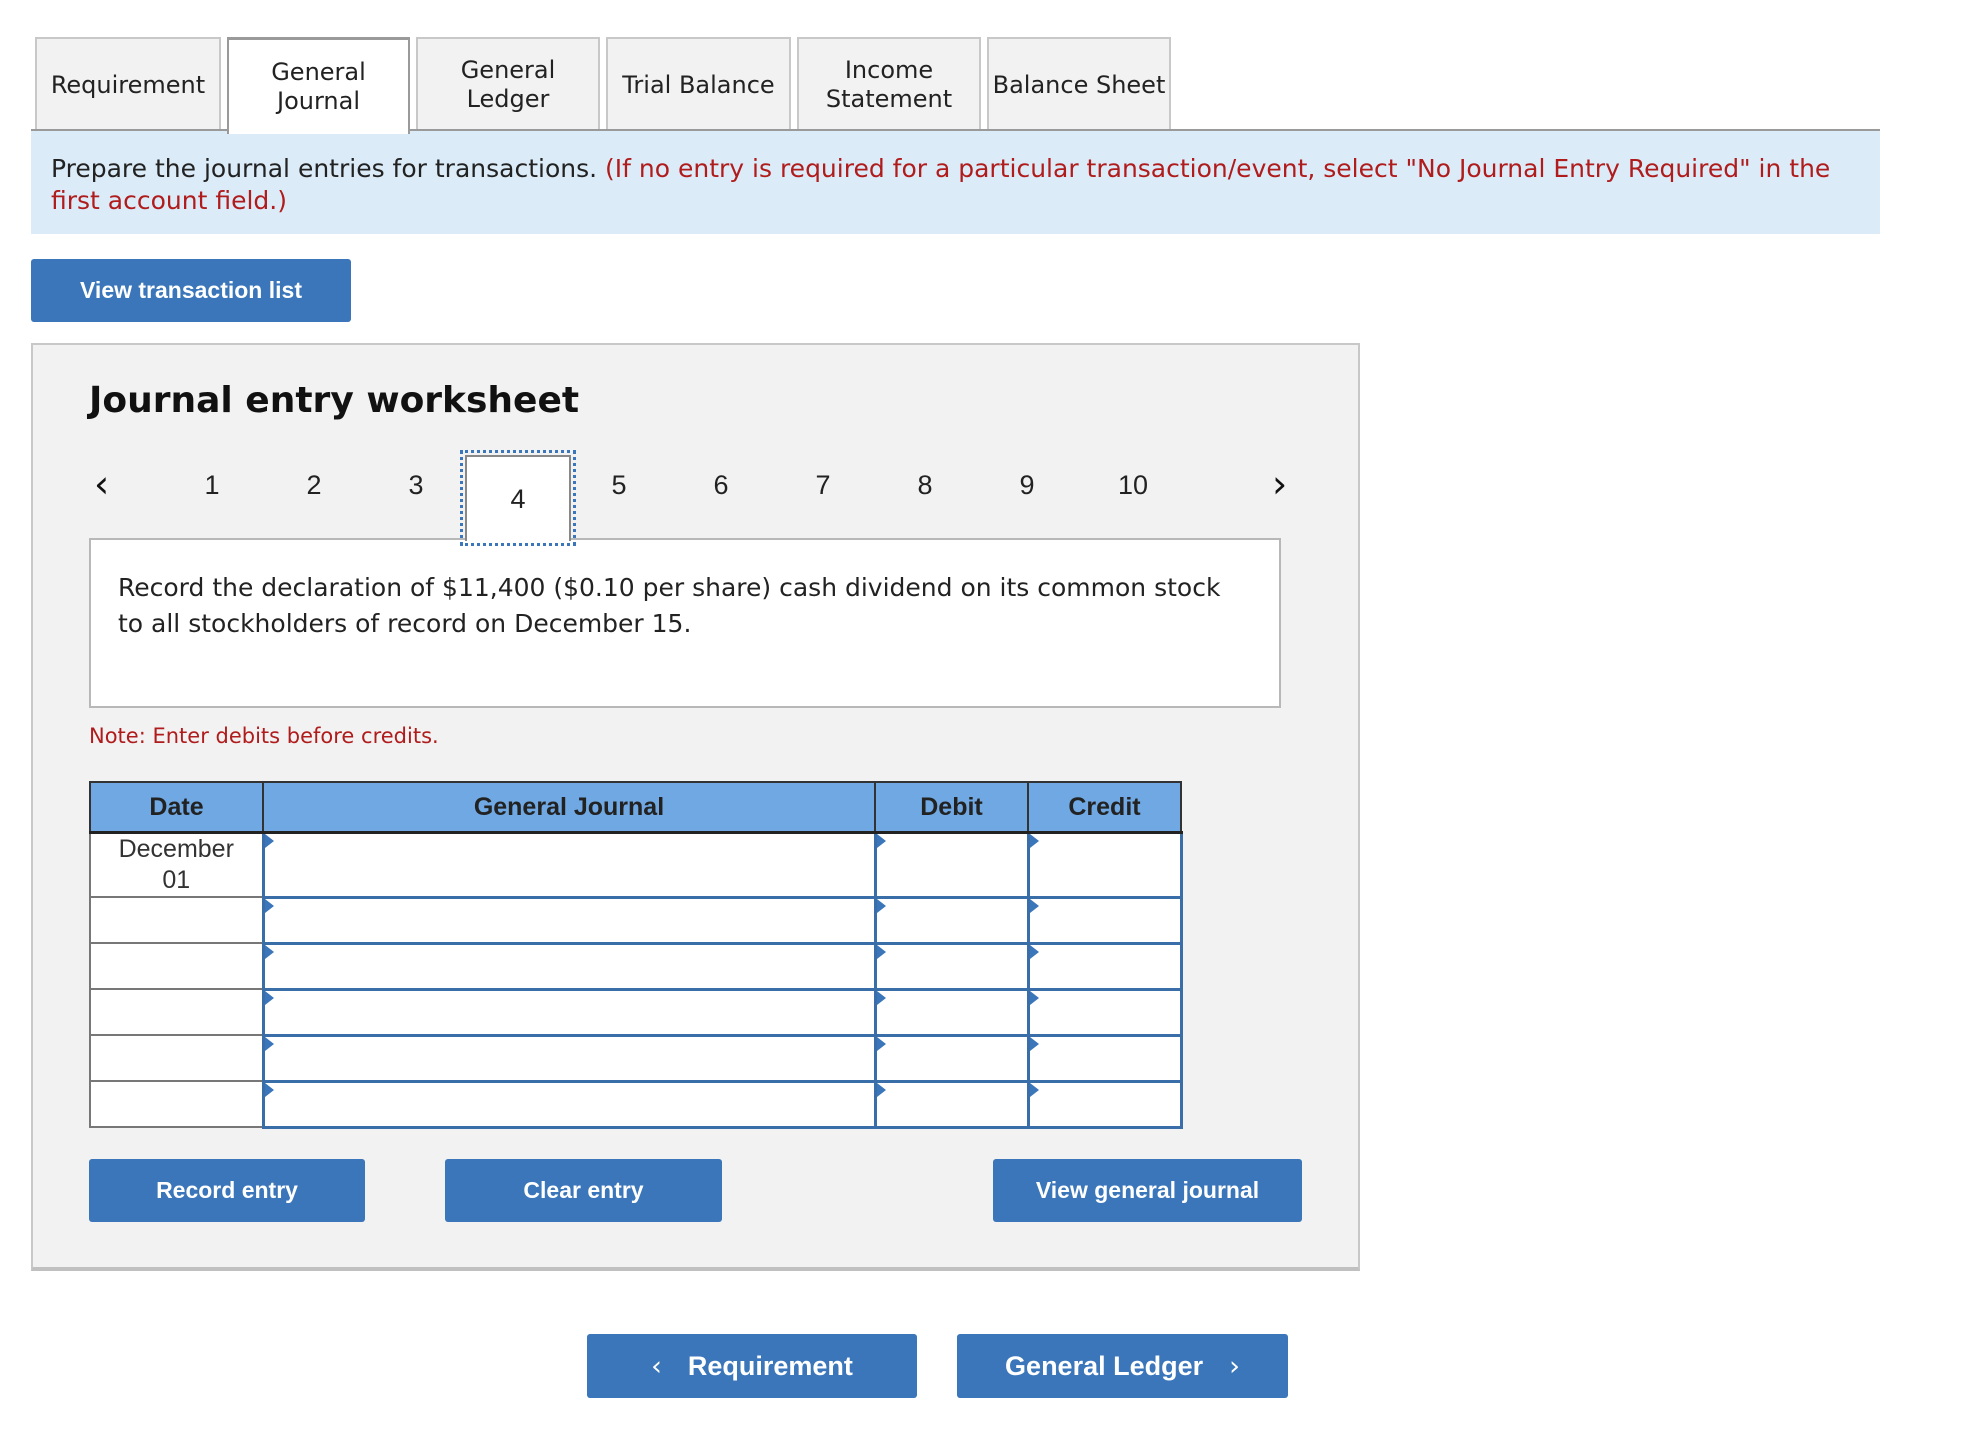 This screenshot has height=1445, width=1981. What do you see at coordinates (698, 84) in the screenshot?
I see `tab-trial-balance: Trial Balance` at bounding box center [698, 84].